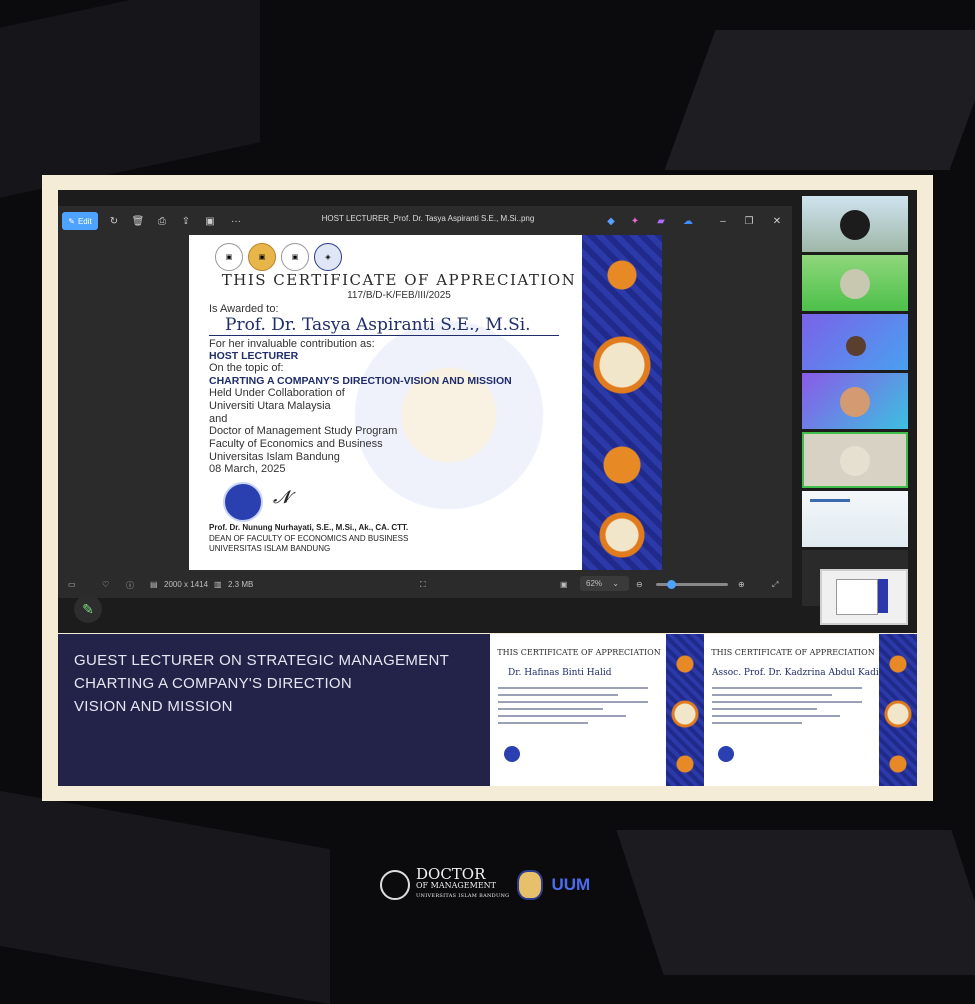  What do you see at coordinates (218, 419) in the screenshot?
I see `and-text: and` at bounding box center [218, 419].